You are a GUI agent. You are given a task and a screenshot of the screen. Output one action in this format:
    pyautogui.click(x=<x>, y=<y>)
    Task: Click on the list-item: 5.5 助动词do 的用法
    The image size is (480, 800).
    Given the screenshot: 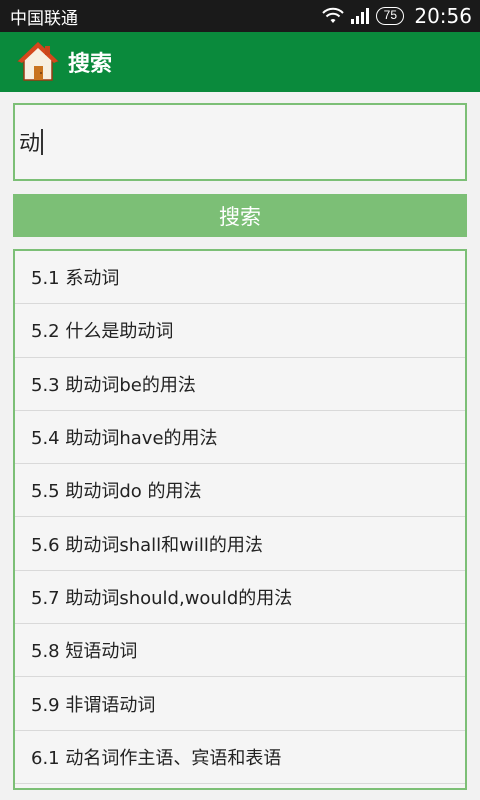 What is the action you would take?
    pyautogui.click(x=240, y=491)
    